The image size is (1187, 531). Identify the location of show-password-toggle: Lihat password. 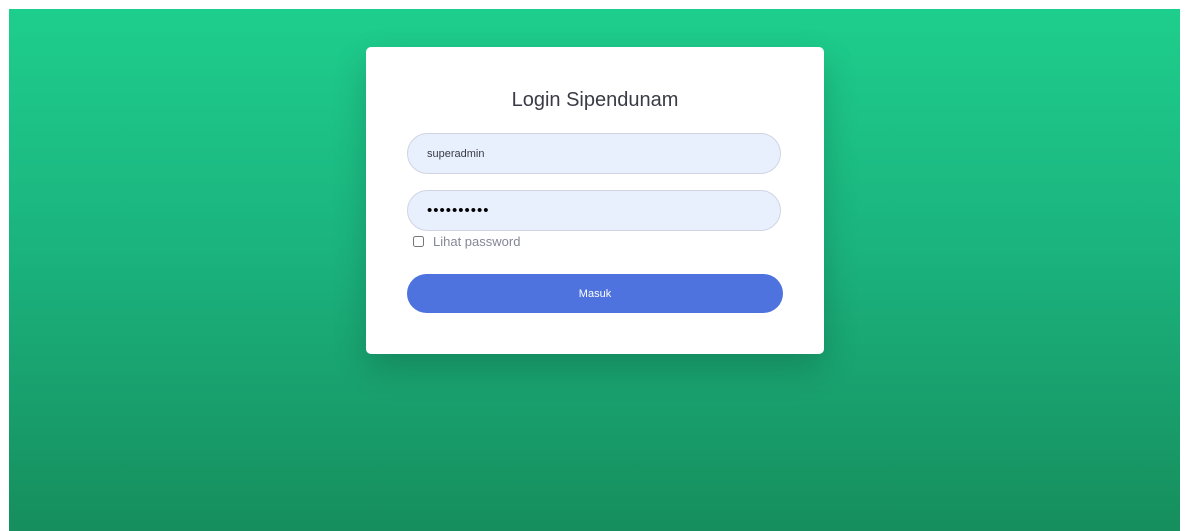
(466, 241).